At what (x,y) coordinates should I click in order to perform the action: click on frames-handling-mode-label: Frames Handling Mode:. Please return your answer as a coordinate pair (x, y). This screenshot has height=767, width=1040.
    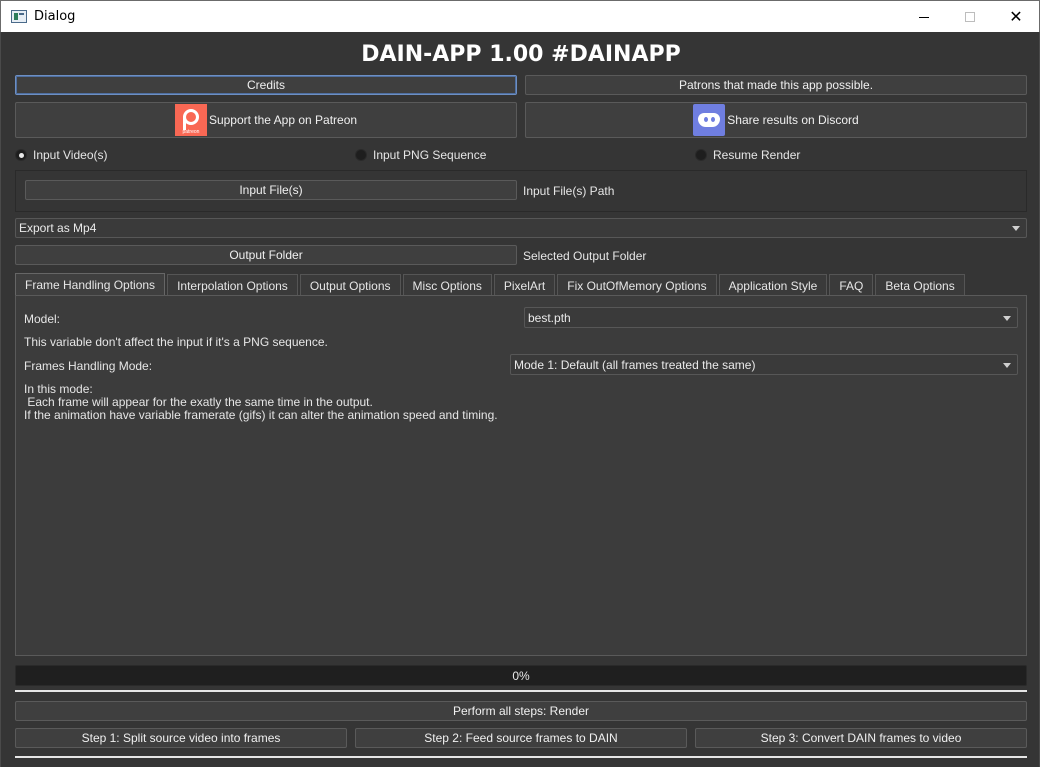
    Looking at the image, I should click on (88, 366).